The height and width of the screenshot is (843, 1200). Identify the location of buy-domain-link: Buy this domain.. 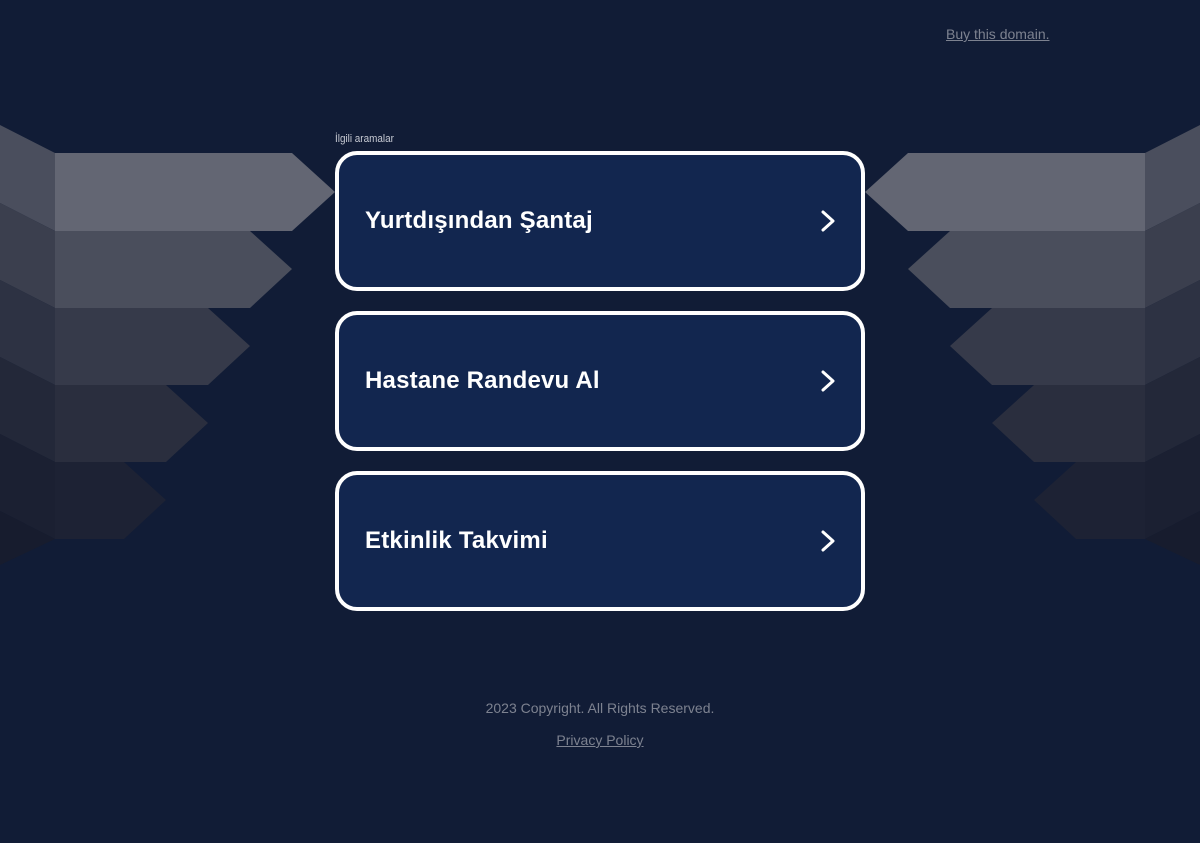
(998, 34).